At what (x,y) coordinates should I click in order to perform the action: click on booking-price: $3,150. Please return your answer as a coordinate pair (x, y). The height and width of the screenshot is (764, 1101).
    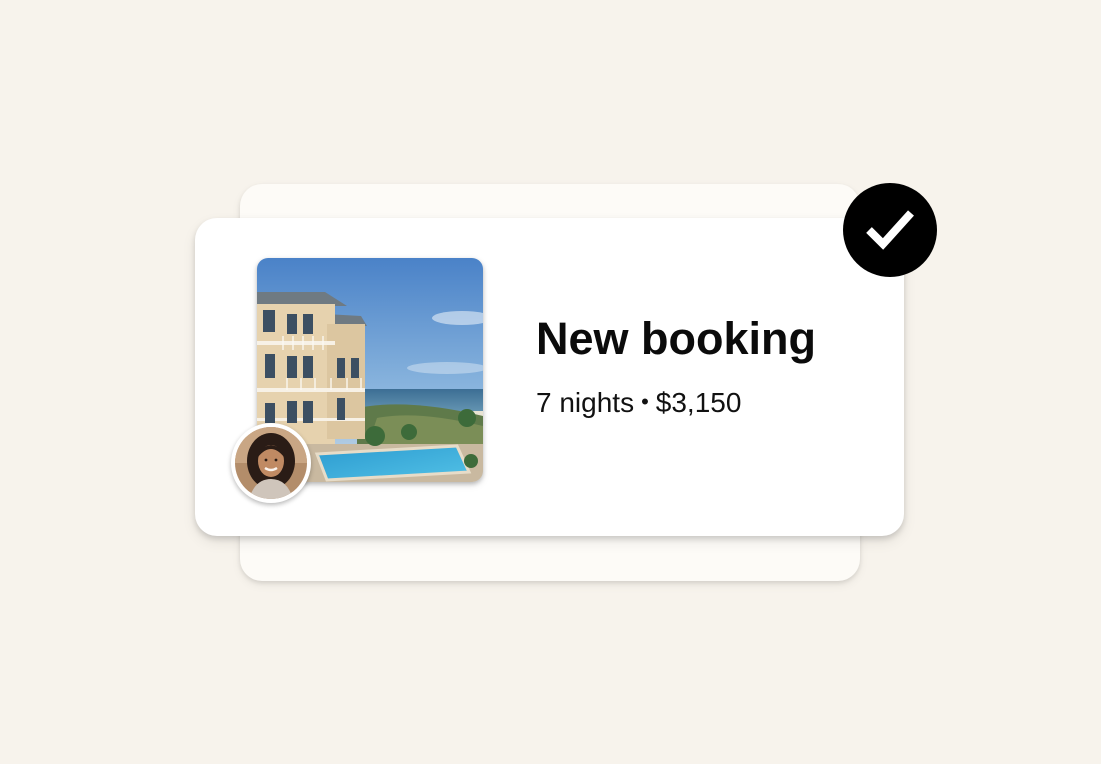
    Looking at the image, I should click on (698, 402).